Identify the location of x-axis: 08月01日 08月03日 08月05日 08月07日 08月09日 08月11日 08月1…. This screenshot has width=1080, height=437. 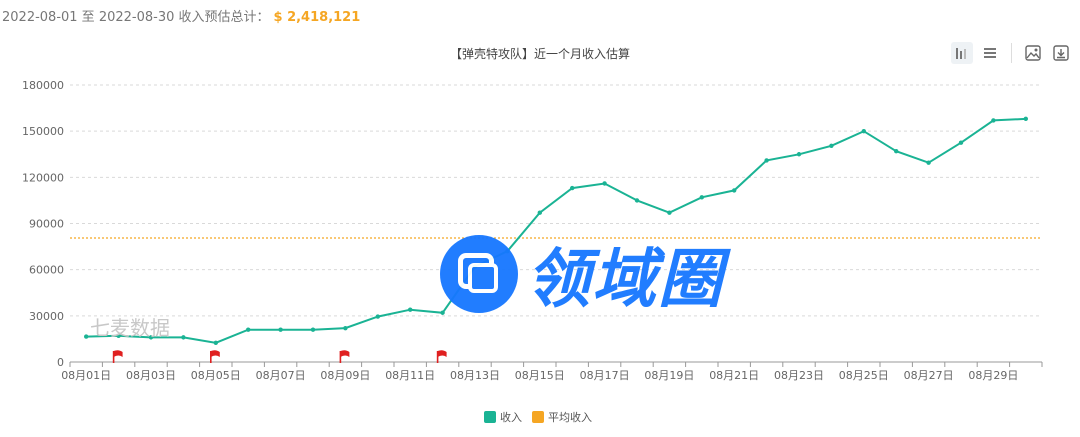
(552, 371).